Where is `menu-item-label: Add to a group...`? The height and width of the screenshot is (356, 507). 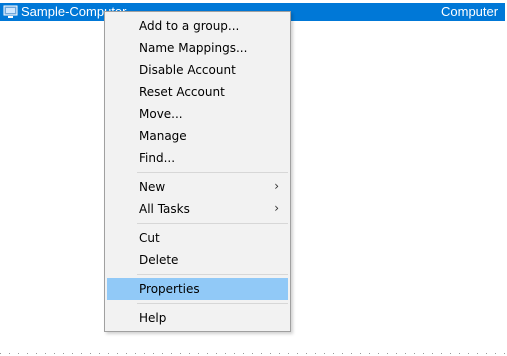 menu-item-label: Add to a group... is located at coordinates (189, 26).